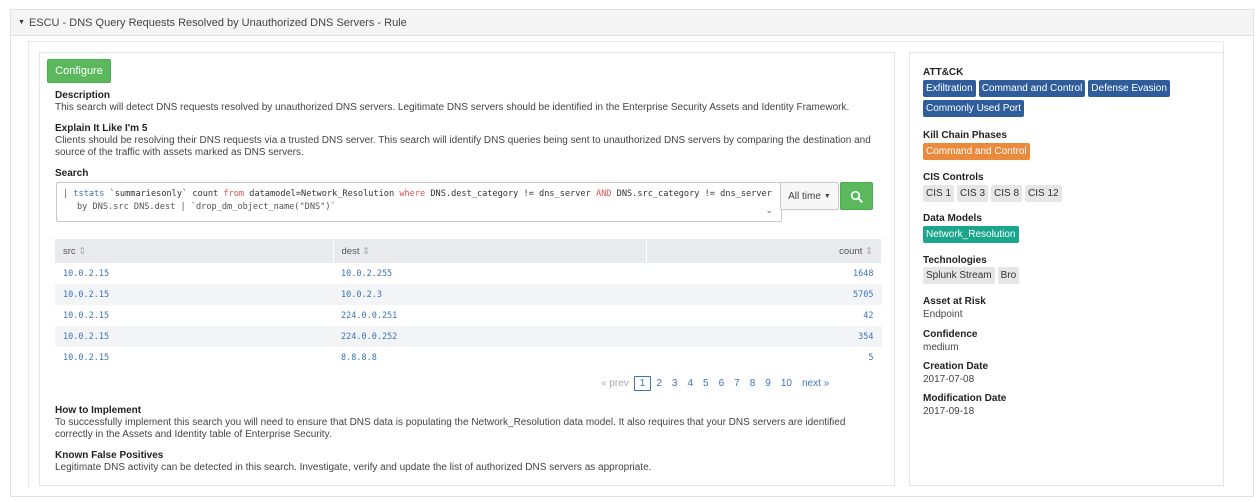 The image size is (1260, 502). What do you see at coordinates (706, 383) in the screenshot?
I see `pager-page-5: 5` at bounding box center [706, 383].